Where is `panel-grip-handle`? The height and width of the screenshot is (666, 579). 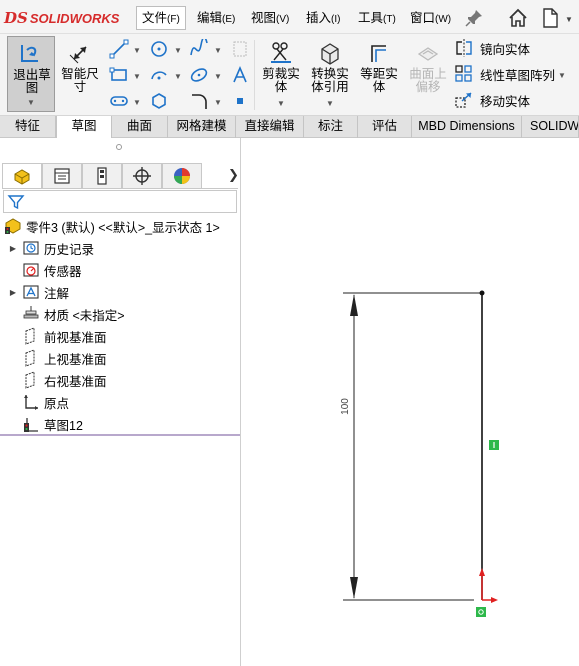 panel-grip-handle is located at coordinates (119, 147).